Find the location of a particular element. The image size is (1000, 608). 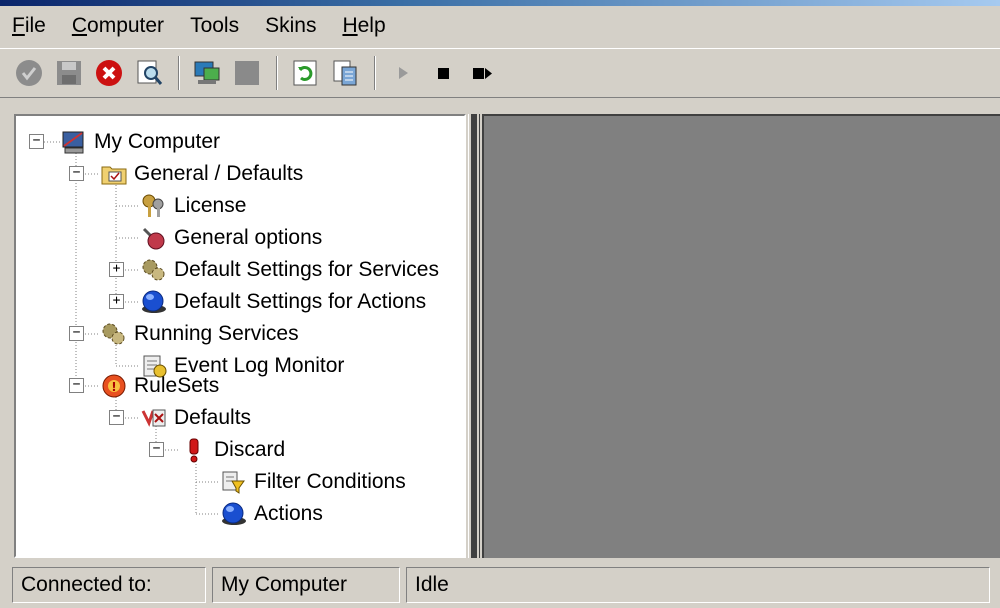

check-icon is located at coordinates (29, 73).